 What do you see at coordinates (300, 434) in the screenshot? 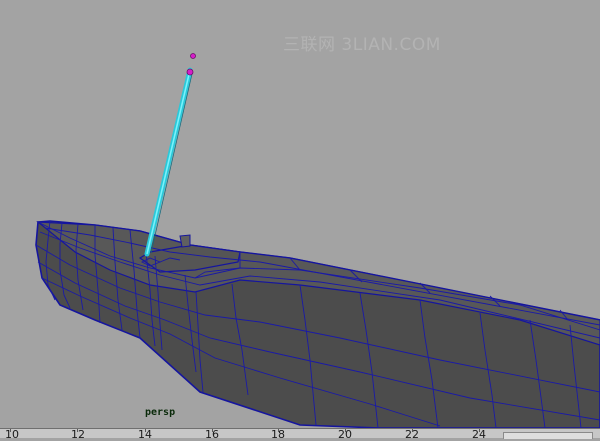
I see `time-slider: 10 12 14 16 18 20 22 24` at bounding box center [300, 434].